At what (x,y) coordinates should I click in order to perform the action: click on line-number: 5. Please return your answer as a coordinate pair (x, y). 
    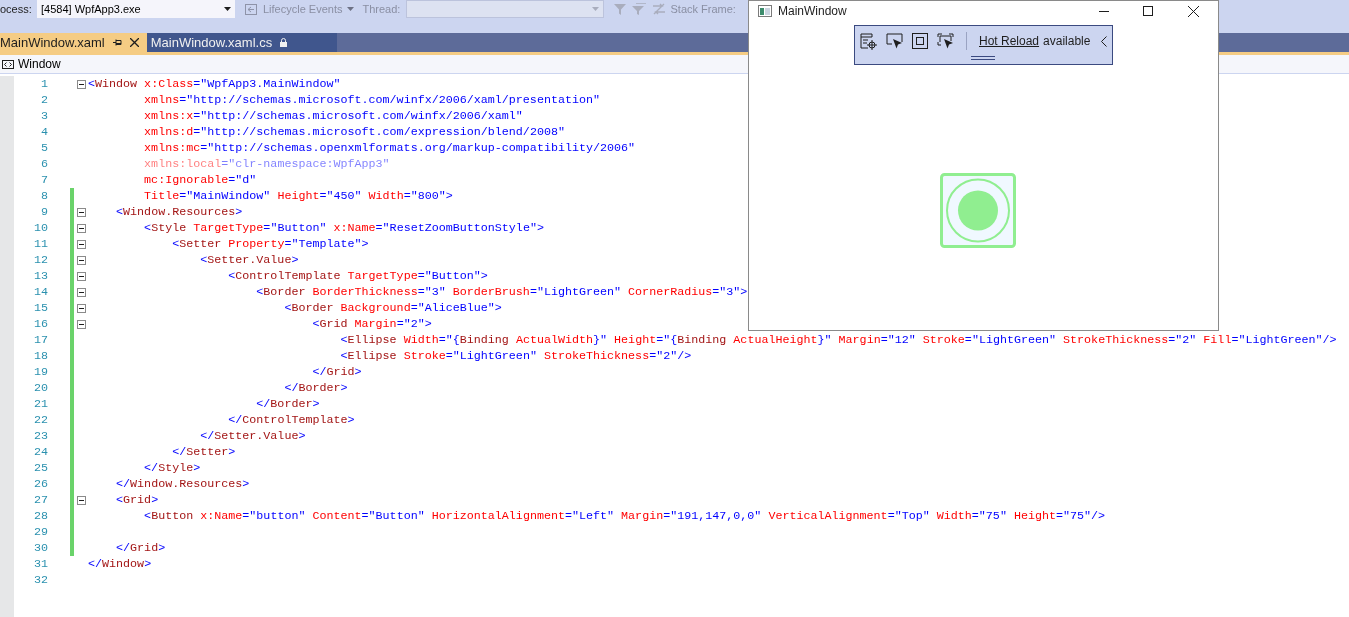
    Looking at the image, I should click on (44, 148).